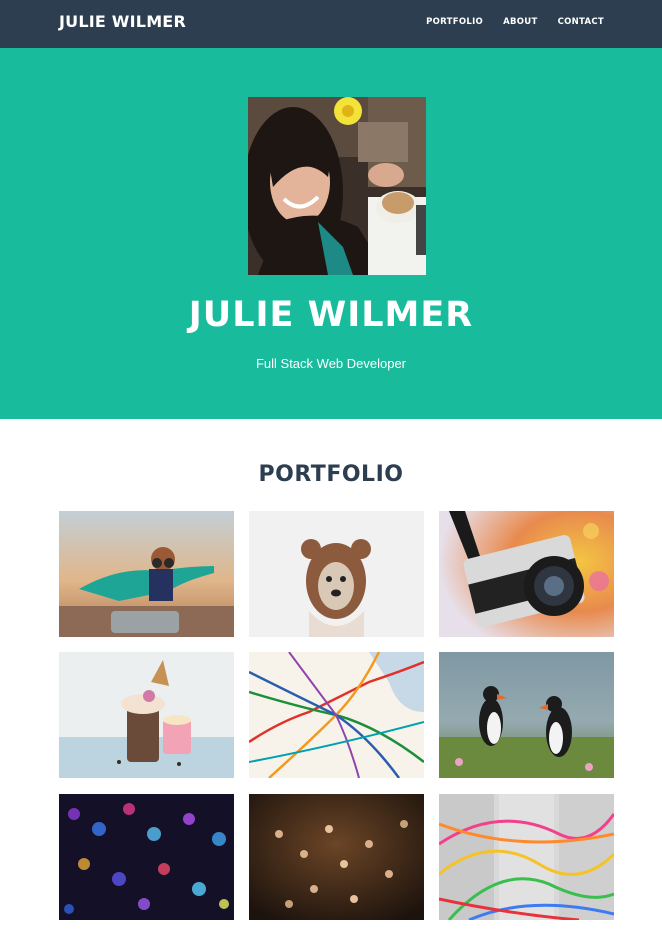 The height and width of the screenshot is (930, 662). What do you see at coordinates (526, 857) in the screenshot?
I see `portfolio-item-synth-cables` at bounding box center [526, 857].